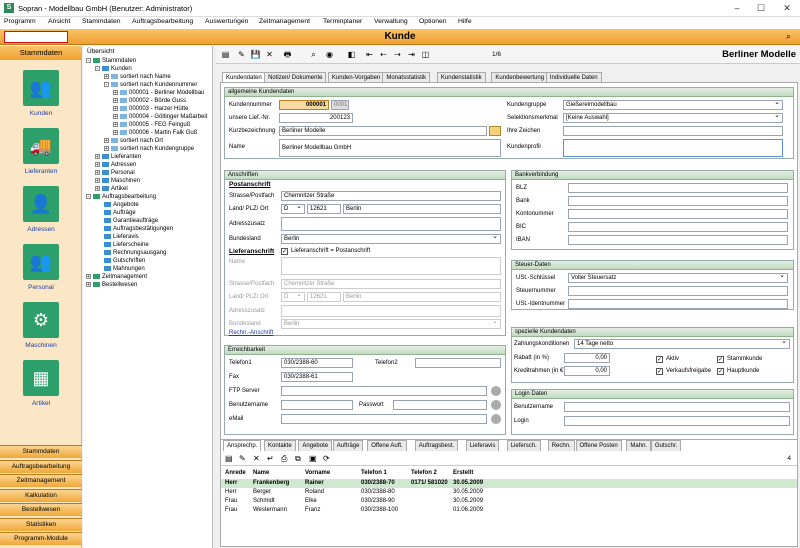 Image resolution: width=800 pixels, height=548 pixels. What do you see at coordinates (242, 445) in the screenshot?
I see `bottom-tab-0: Ansprechp.` at bounding box center [242, 445].